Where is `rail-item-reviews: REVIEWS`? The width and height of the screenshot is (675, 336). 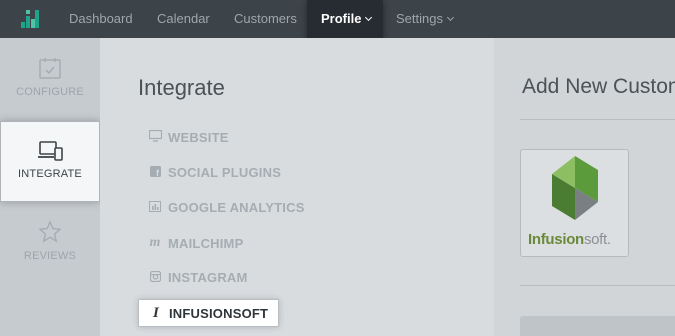
rail-item-reviews: REVIEWS is located at coordinates (50, 241).